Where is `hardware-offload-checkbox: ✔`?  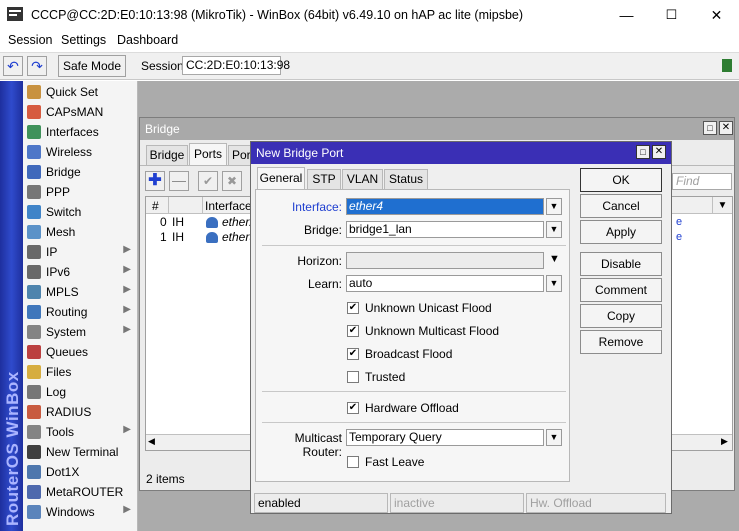 hardware-offload-checkbox: ✔ is located at coordinates (353, 408).